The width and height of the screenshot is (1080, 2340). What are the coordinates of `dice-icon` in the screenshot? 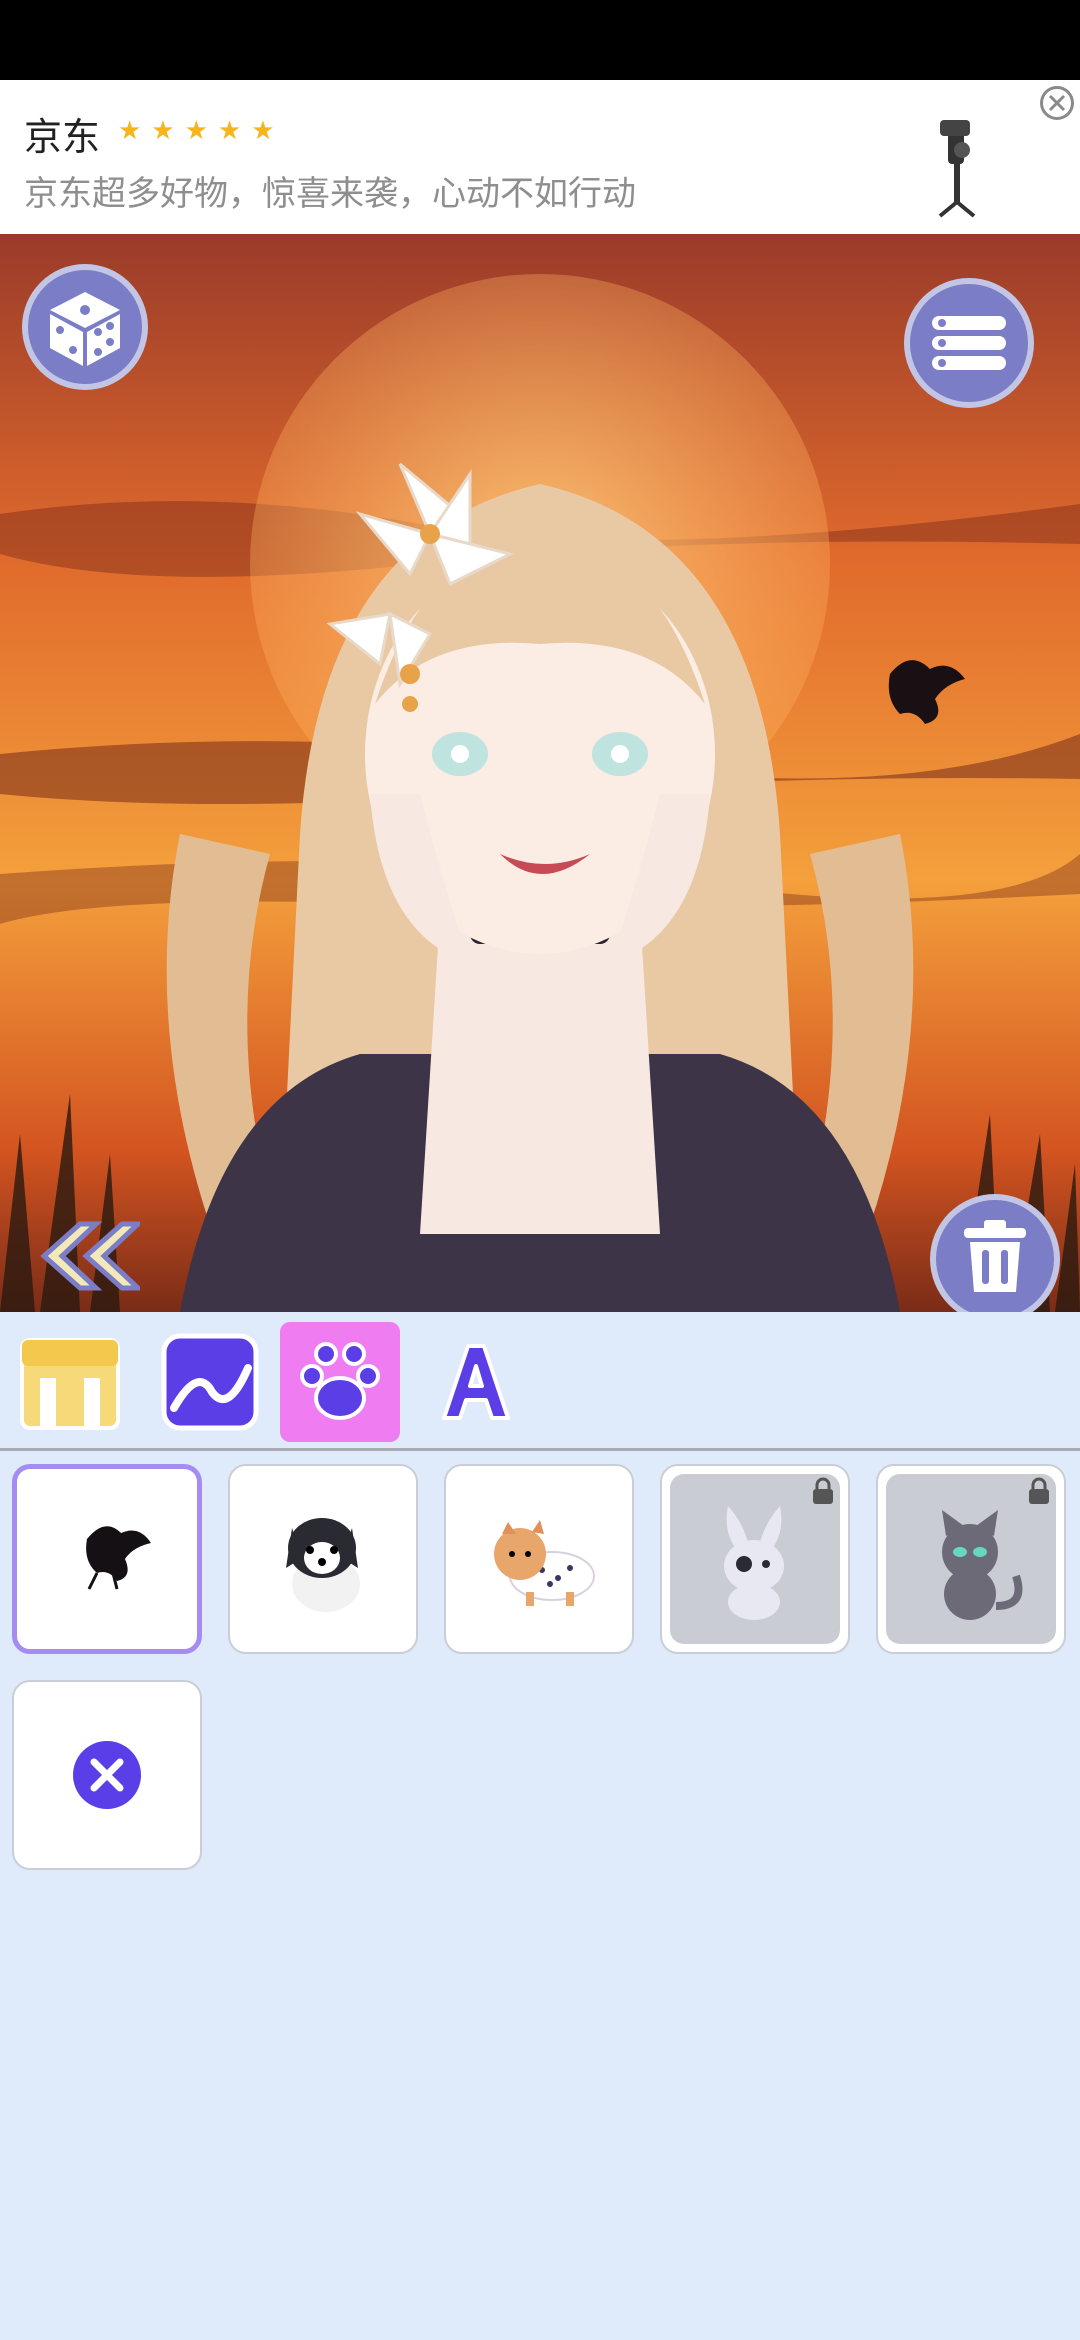 It's located at (85, 329).